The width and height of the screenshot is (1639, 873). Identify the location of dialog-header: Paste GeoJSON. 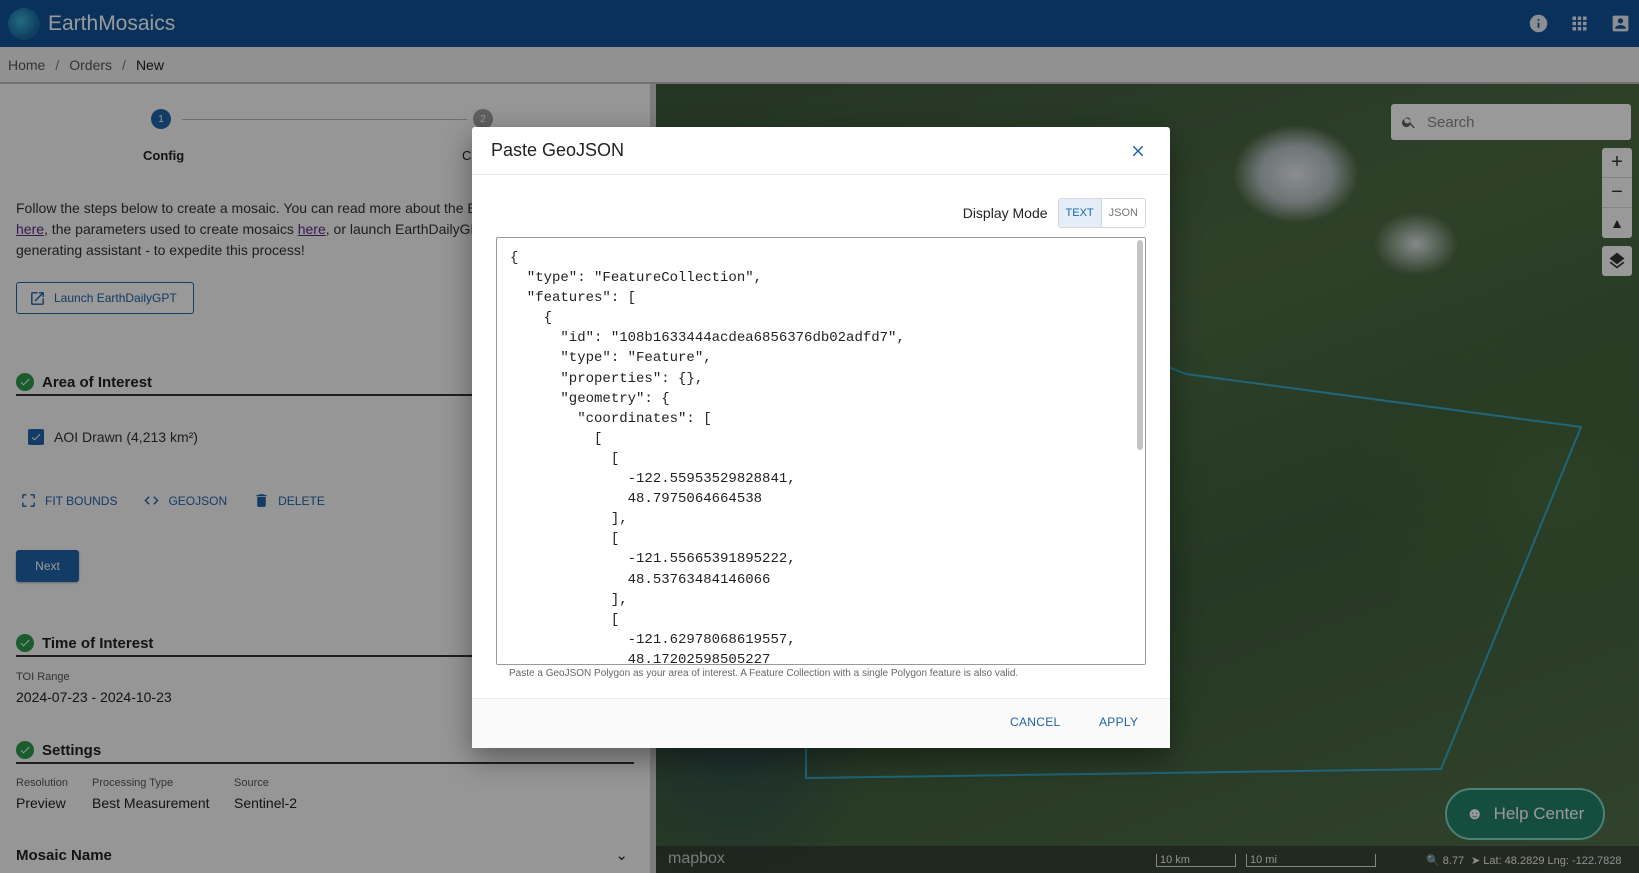
(821, 151).